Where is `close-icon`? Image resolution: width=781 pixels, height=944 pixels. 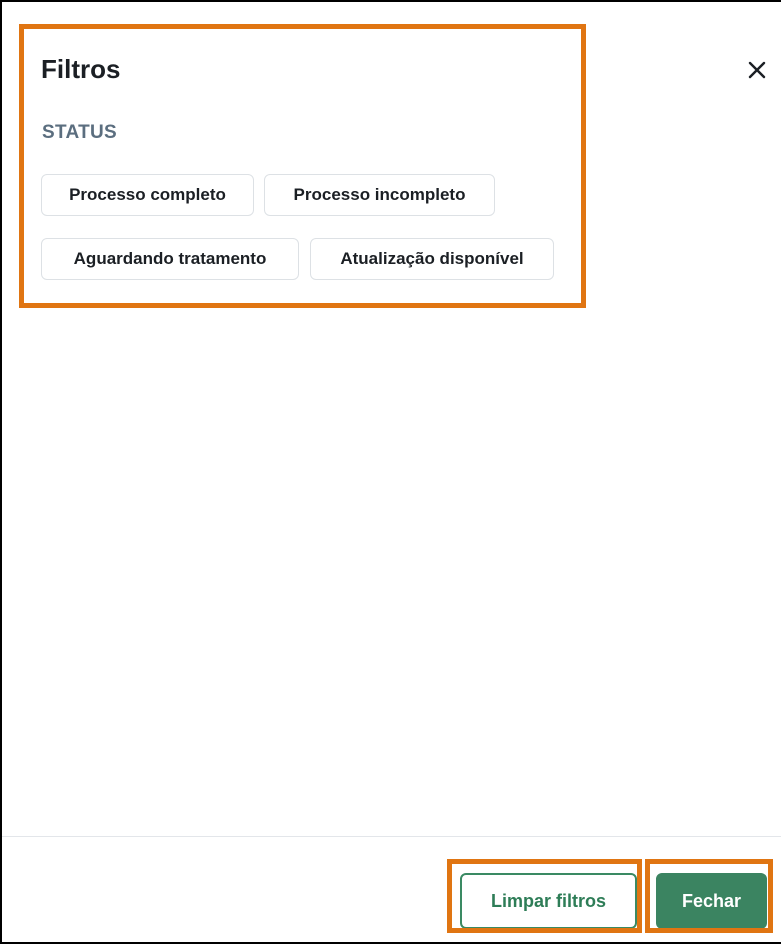
close-icon is located at coordinates (757, 70).